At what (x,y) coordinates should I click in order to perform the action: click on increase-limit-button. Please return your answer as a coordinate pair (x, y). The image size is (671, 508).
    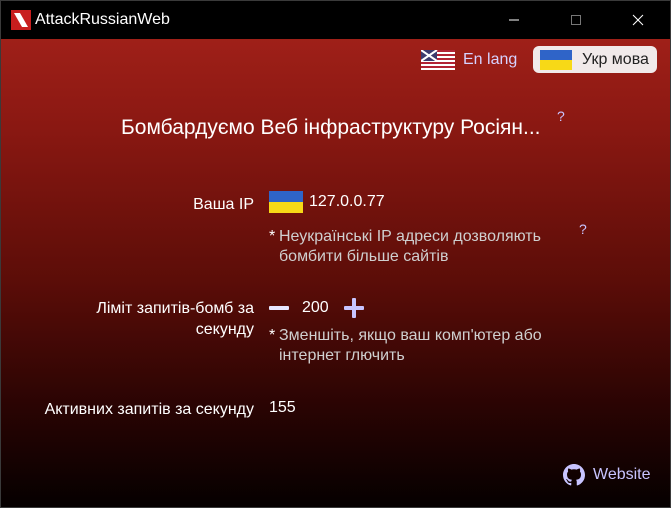
    Looking at the image, I should click on (354, 308).